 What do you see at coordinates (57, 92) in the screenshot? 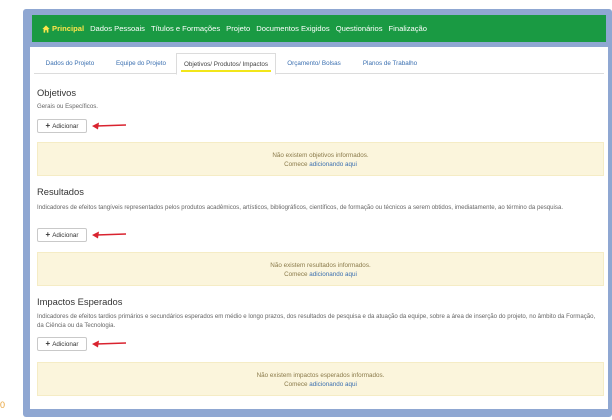
I see `section-title-objetivos: Objetivos` at bounding box center [57, 92].